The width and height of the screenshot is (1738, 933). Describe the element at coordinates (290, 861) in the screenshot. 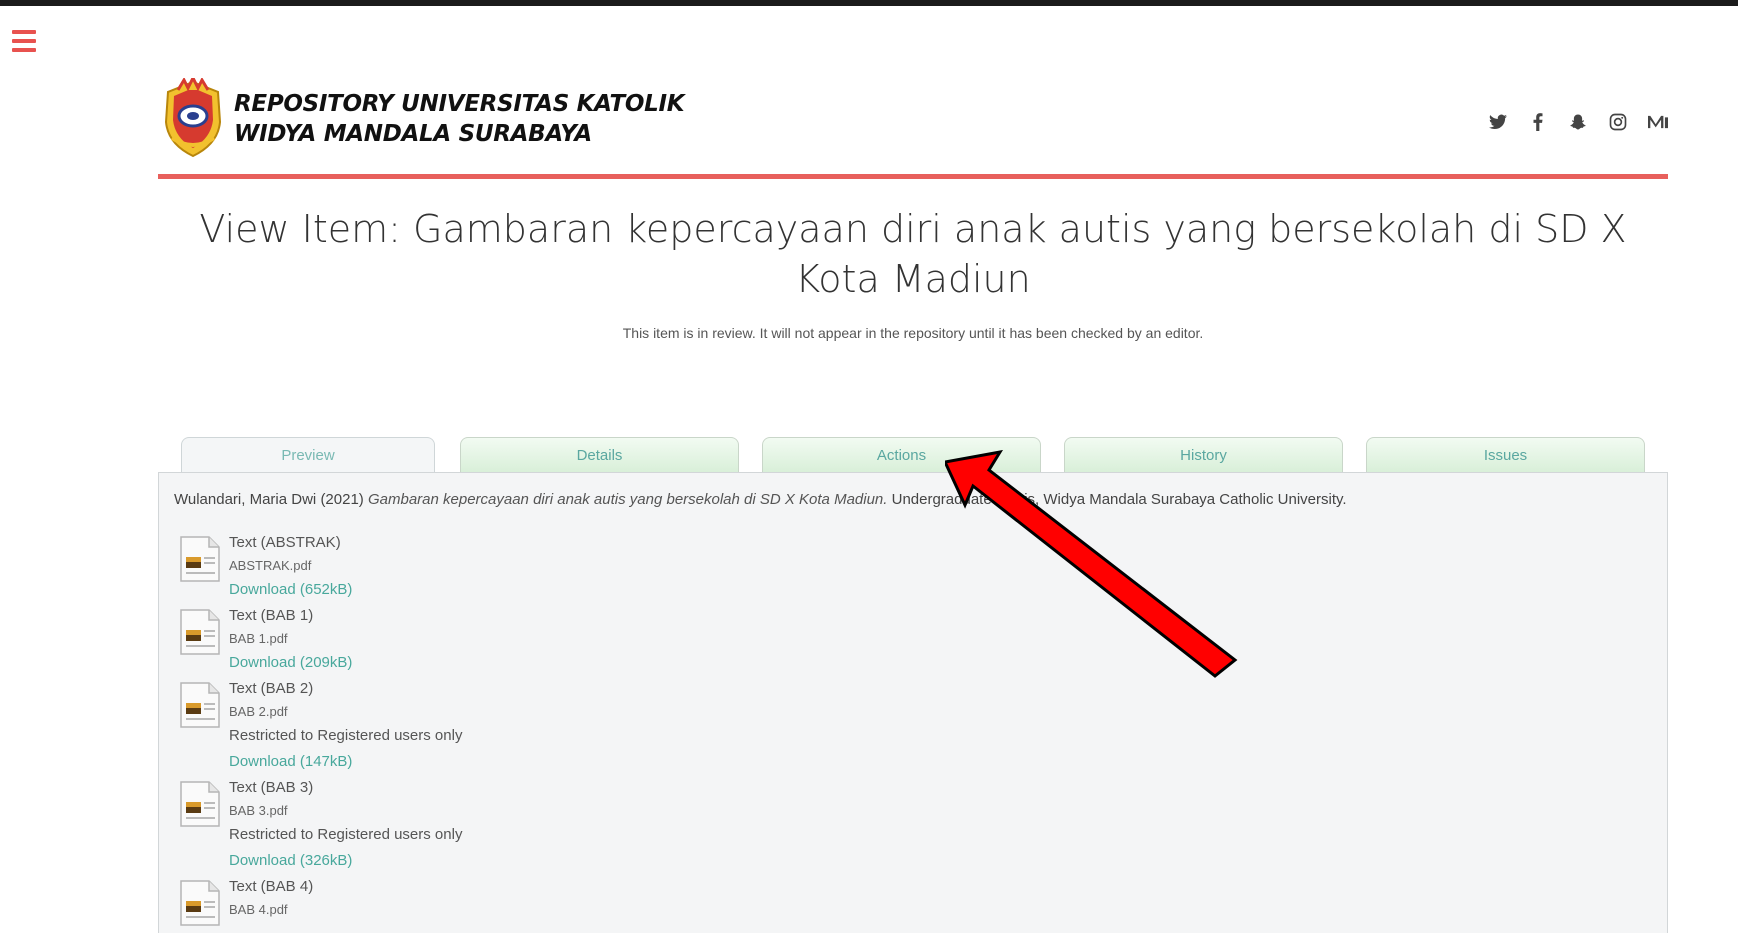

I see `download-link: Download (326kB)` at that location.